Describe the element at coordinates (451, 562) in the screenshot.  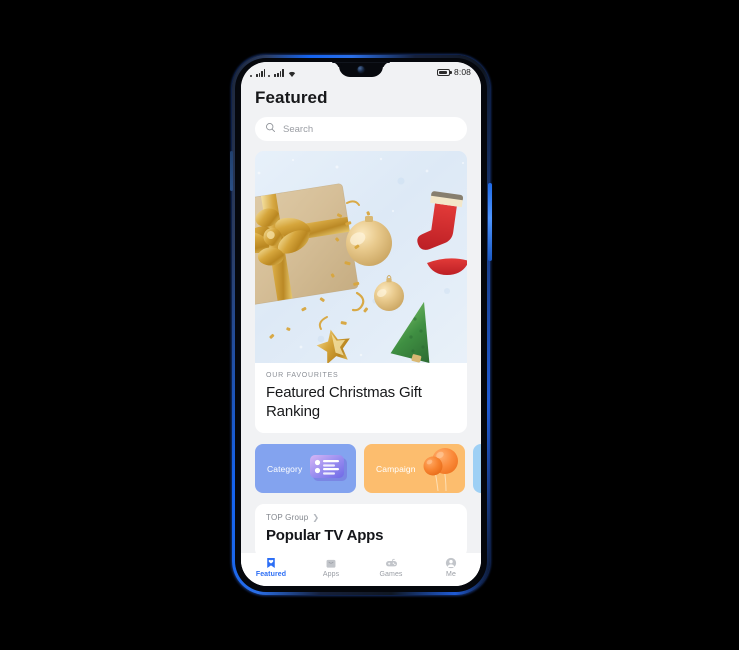
I see `person-icon` at that location.